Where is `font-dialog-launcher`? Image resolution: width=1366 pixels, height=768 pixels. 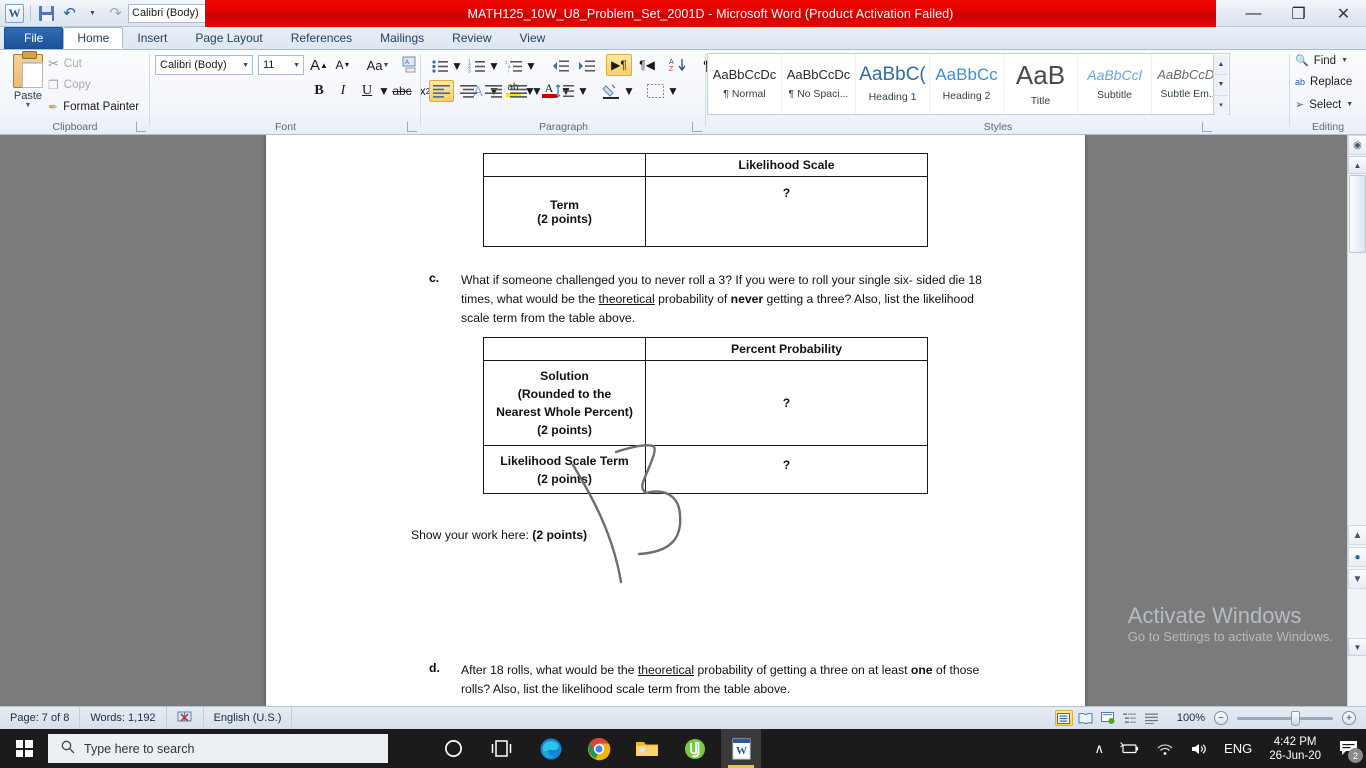 font-dialog-launcher is located at coordinates (412, 127).